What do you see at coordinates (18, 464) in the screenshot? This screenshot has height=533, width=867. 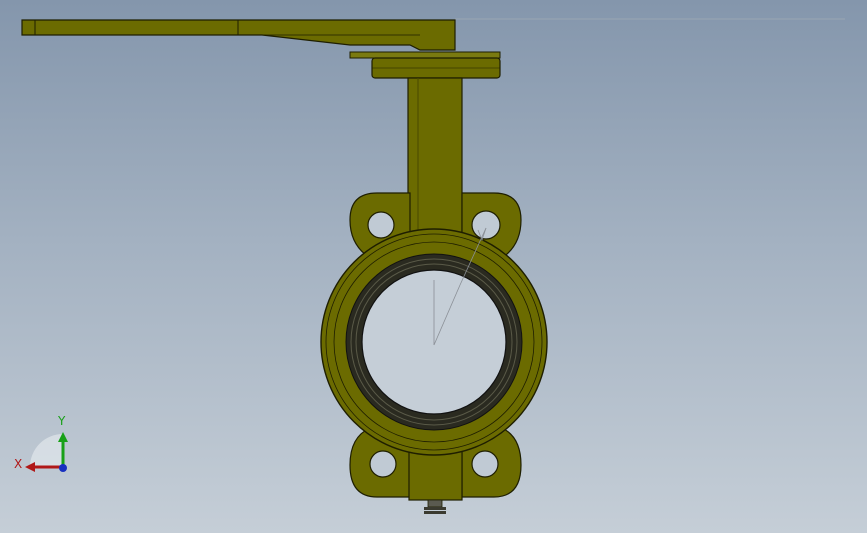 I see `x-axis-label: X` at bounding box center [18, 464].